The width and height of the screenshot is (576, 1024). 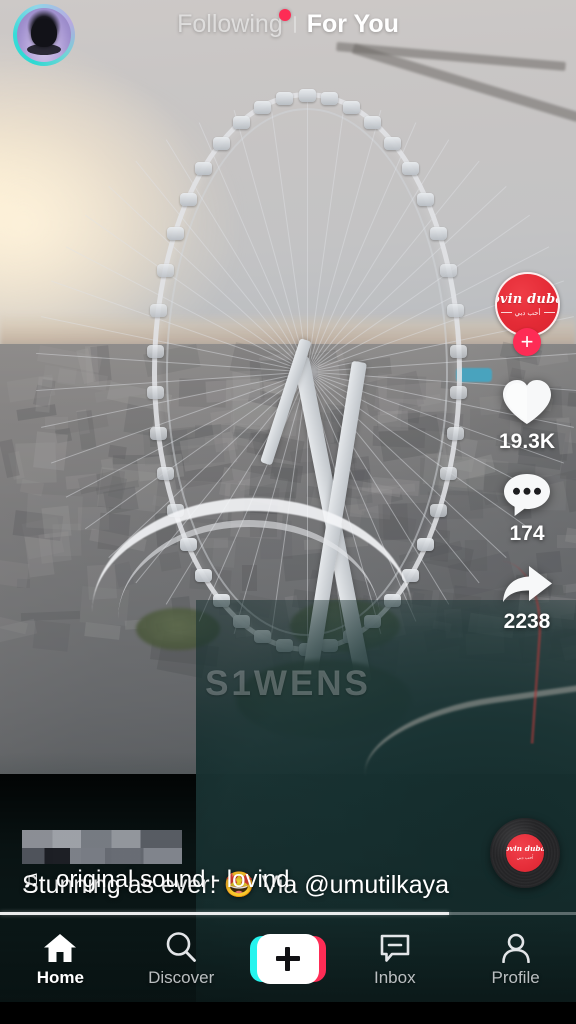 What do you see at coordinates (515, 977) in the screenshot?
I see `nav-label-profile: Profile` at bounding box center [515, 977].